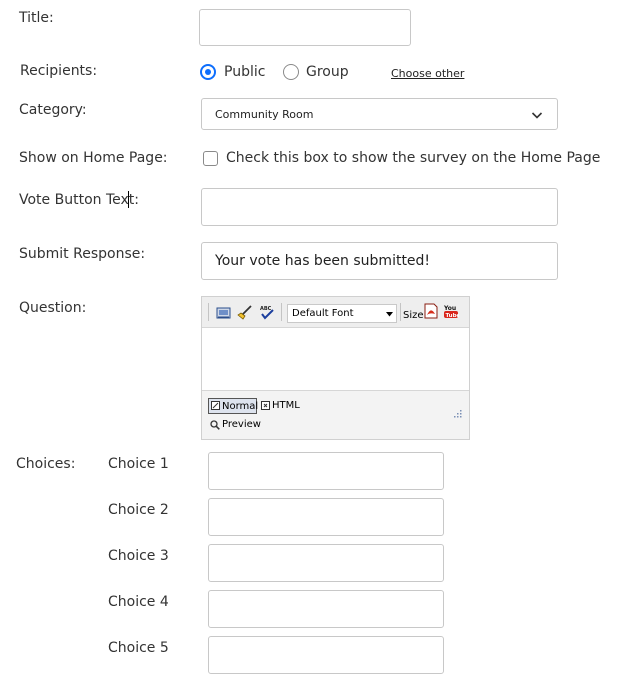 Image resolution: width=643 pixels, height=683 pixels. I want to click on font-size-label: Size, so click(413, 315).